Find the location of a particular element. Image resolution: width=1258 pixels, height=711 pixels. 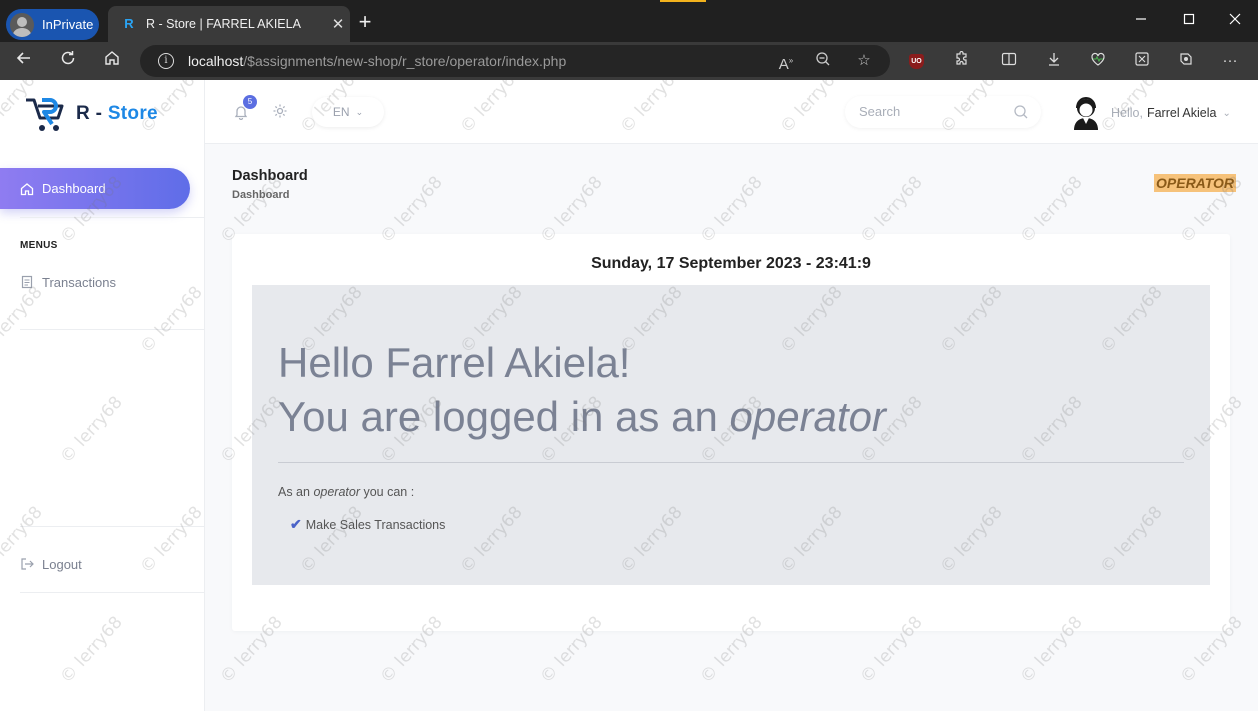

sidebar-item-label: Logout is located at coordinates (62, 564).